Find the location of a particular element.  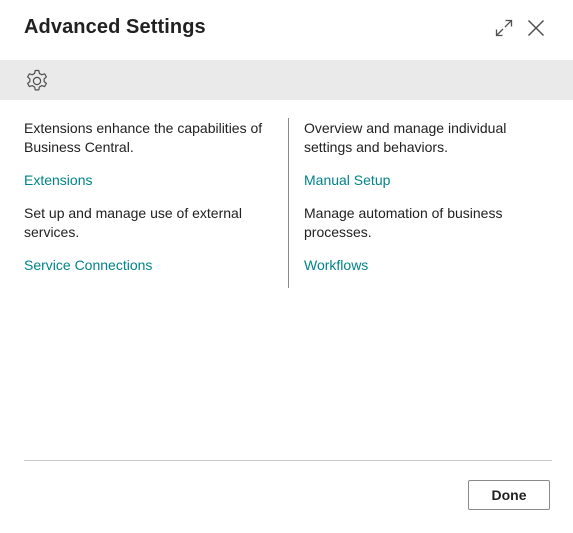

expand-button is located at coordinates (504, 28).